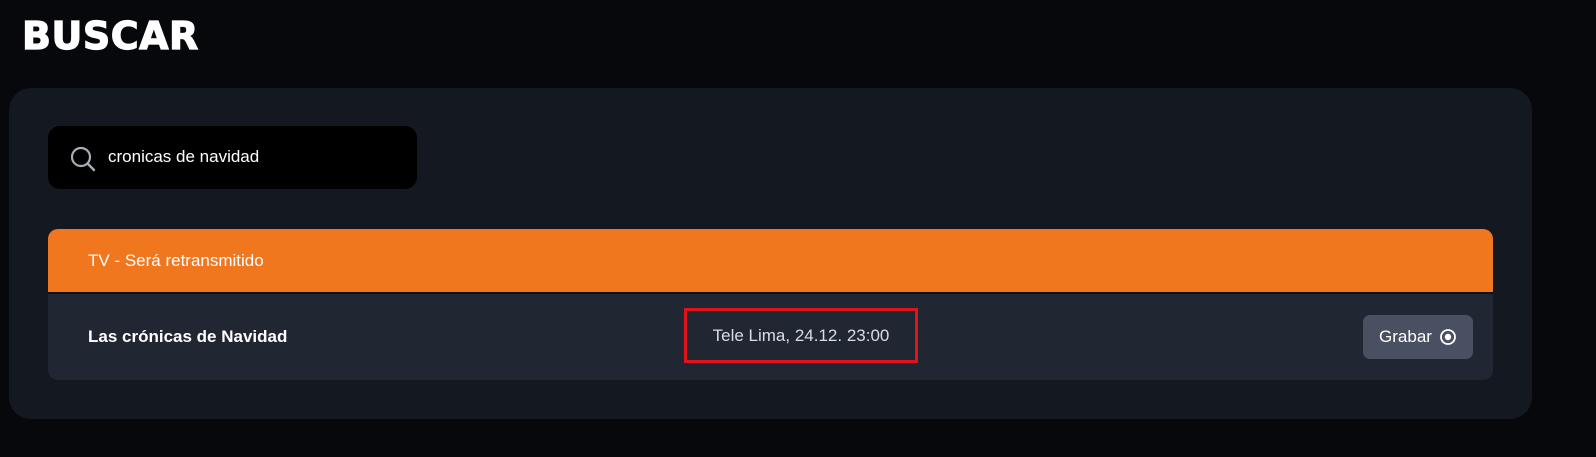  Describe the element at coordinates (1448, 337) in the screenshot. I see `record-icon` at that location.